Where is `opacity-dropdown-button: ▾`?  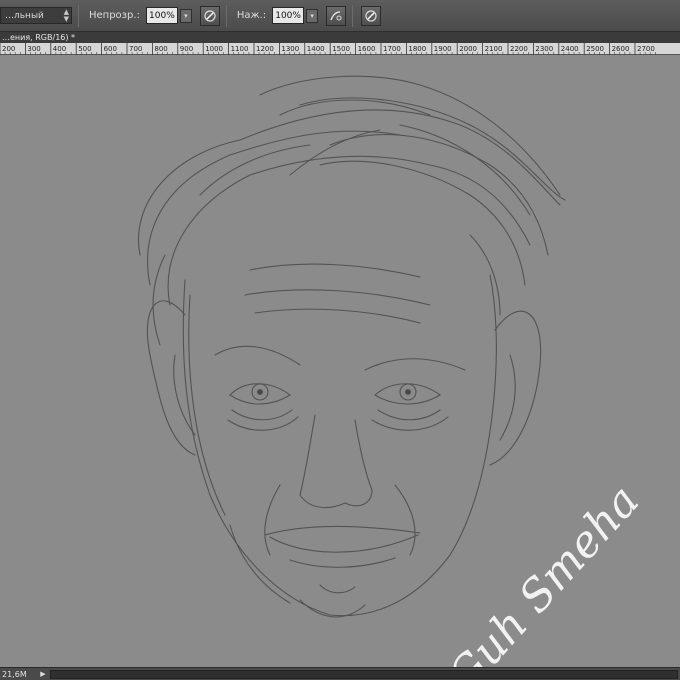
opacity-dropdown-button: ▾ is located at coordinates (185, 15).